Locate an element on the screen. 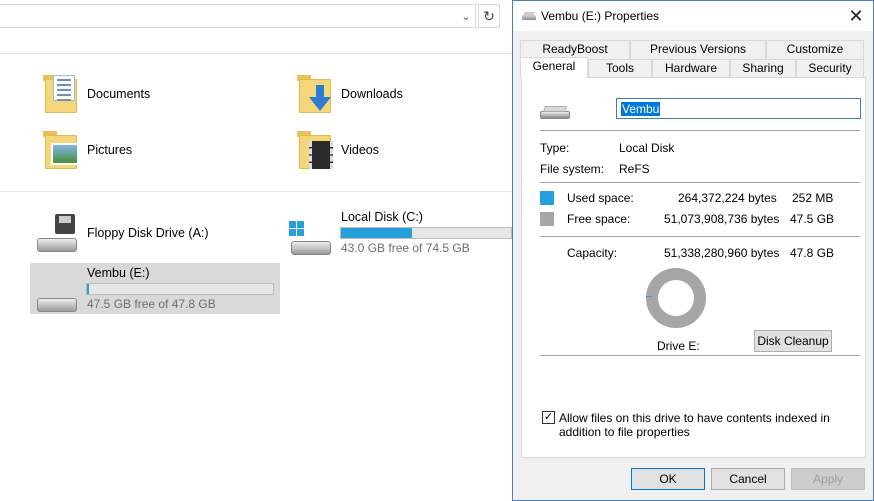  drive-free-text: 43.0 GB free of 74.5 GB is located at coordinates (405, 248).